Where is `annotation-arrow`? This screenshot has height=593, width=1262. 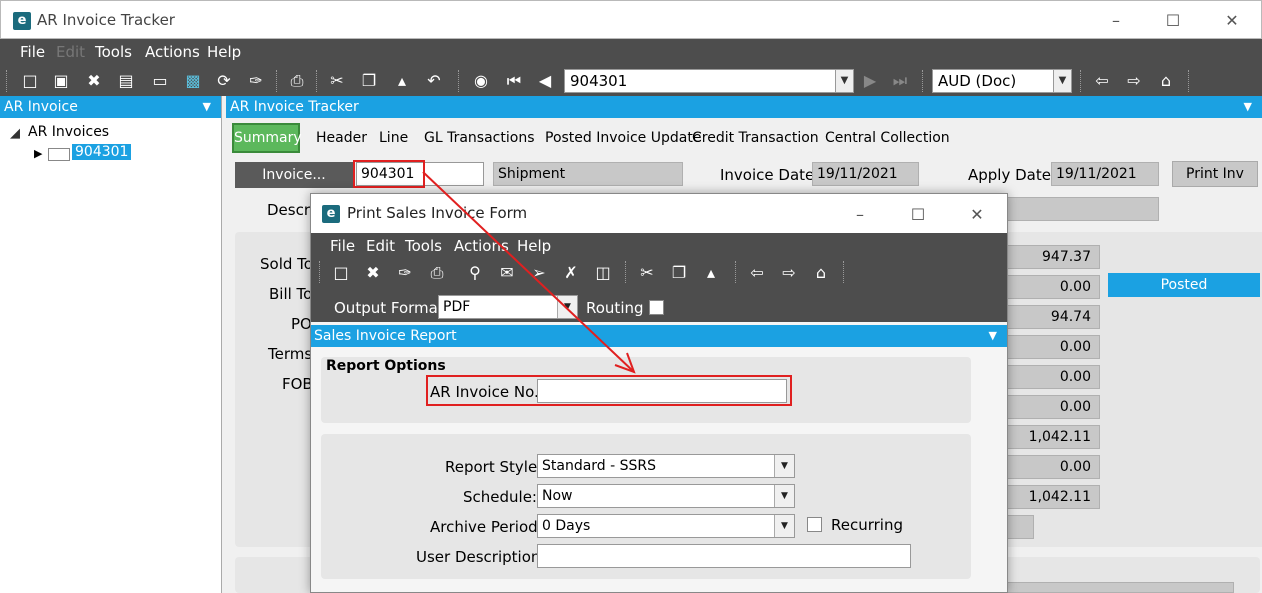
annotation-arrow is located at coordinates (529, 272).